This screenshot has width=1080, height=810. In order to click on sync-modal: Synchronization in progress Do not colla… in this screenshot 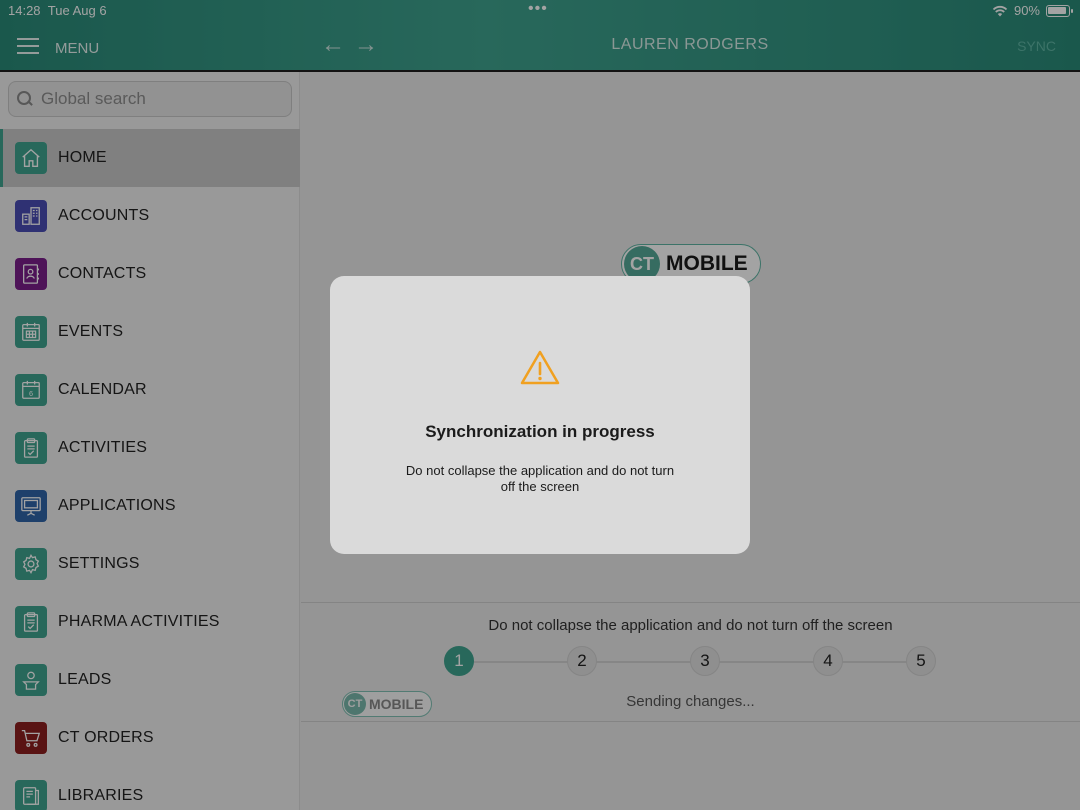, I will do `click(540, 415)`.